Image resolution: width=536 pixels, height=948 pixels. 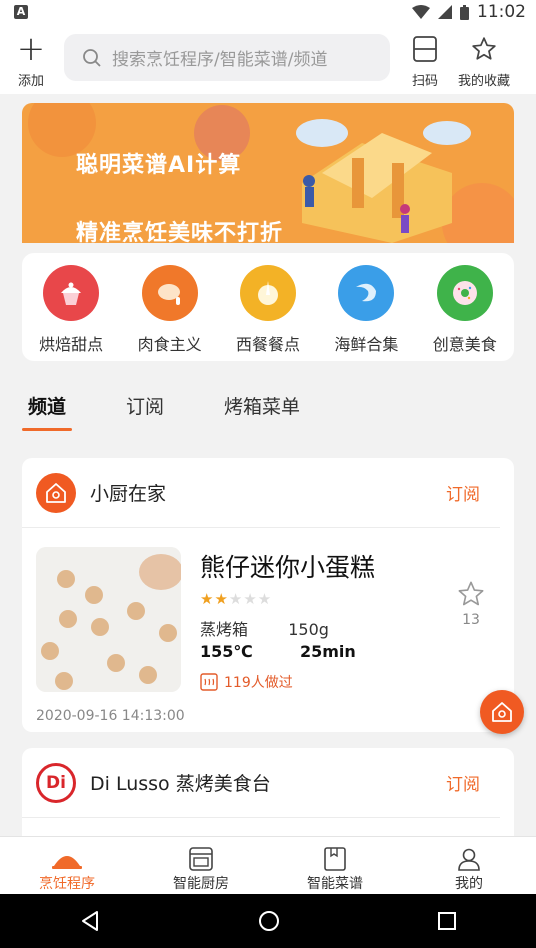 I want to click on recipe-date: 2020-09-16 14:13:00, so click(x=110, y=716).